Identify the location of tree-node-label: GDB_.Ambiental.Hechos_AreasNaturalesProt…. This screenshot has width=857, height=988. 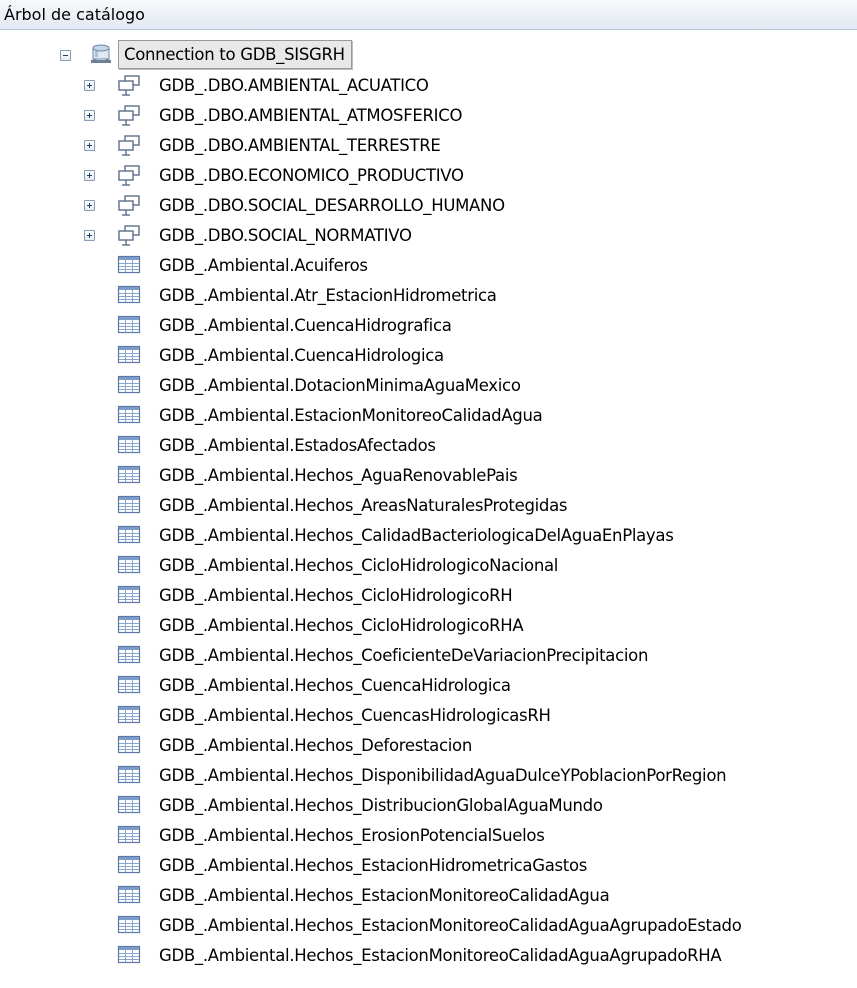
(363, 505).